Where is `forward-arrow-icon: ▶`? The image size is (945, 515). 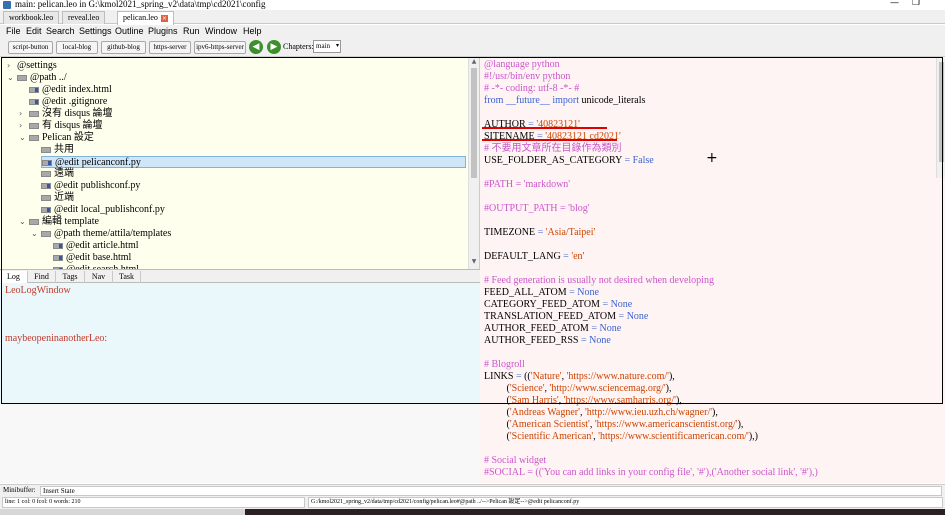 forward-arrow-icon: ▶ is located at coordinates (274, 47).